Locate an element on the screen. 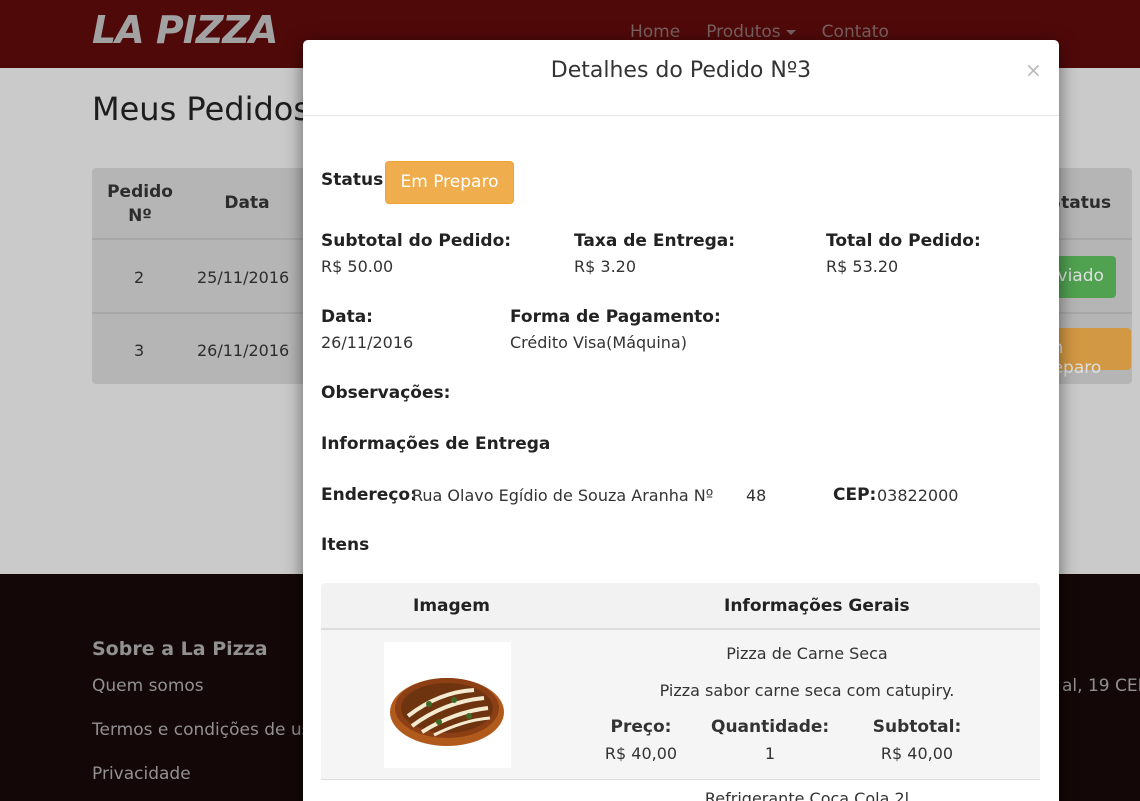  preco-value: R$ 40,00 is located at coordinates (641, 753).